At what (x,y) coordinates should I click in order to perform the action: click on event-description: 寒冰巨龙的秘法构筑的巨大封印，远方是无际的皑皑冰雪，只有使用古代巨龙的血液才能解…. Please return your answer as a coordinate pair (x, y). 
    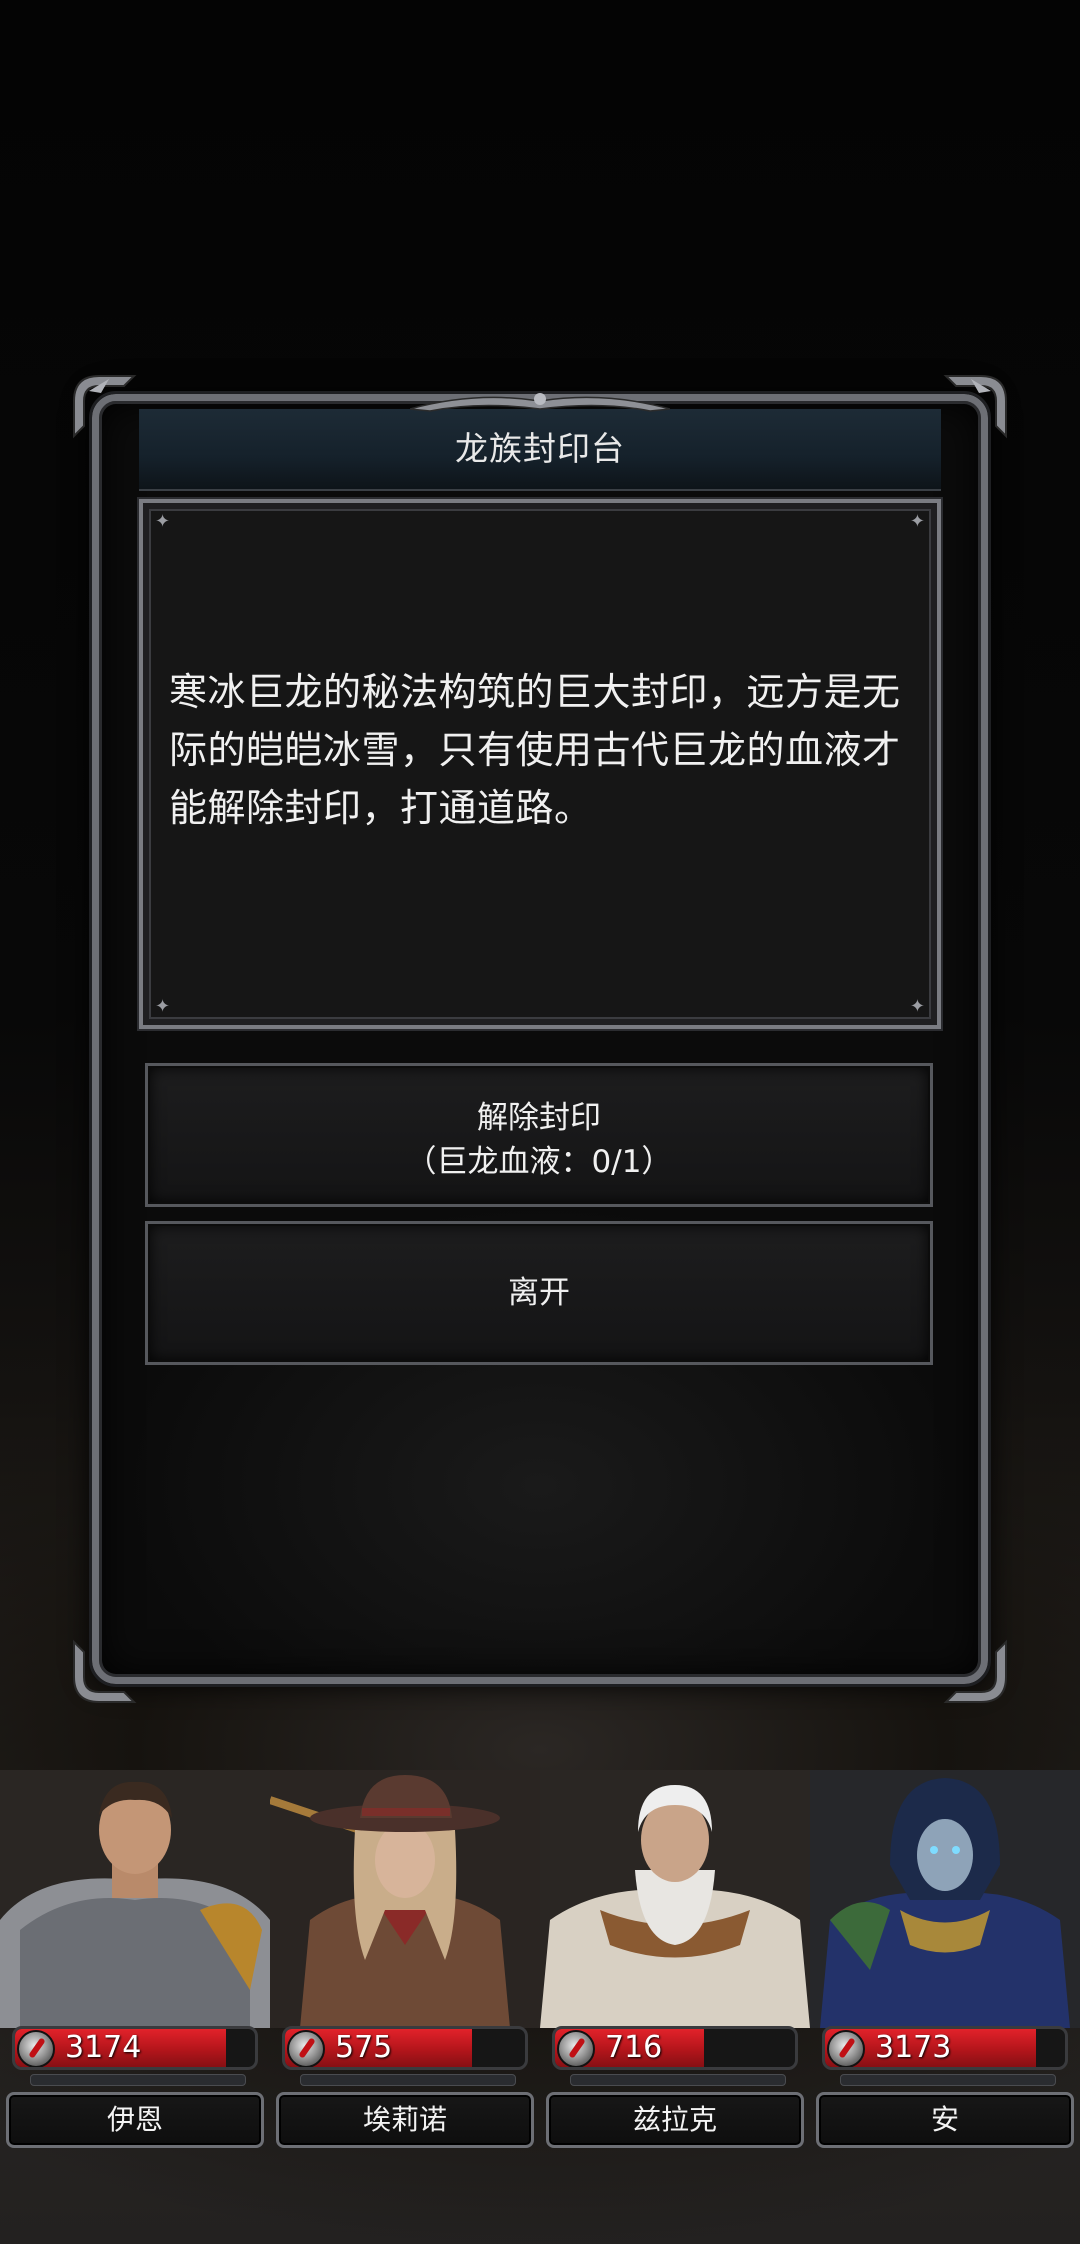
    Looking at the image, I should click on (535, 750).